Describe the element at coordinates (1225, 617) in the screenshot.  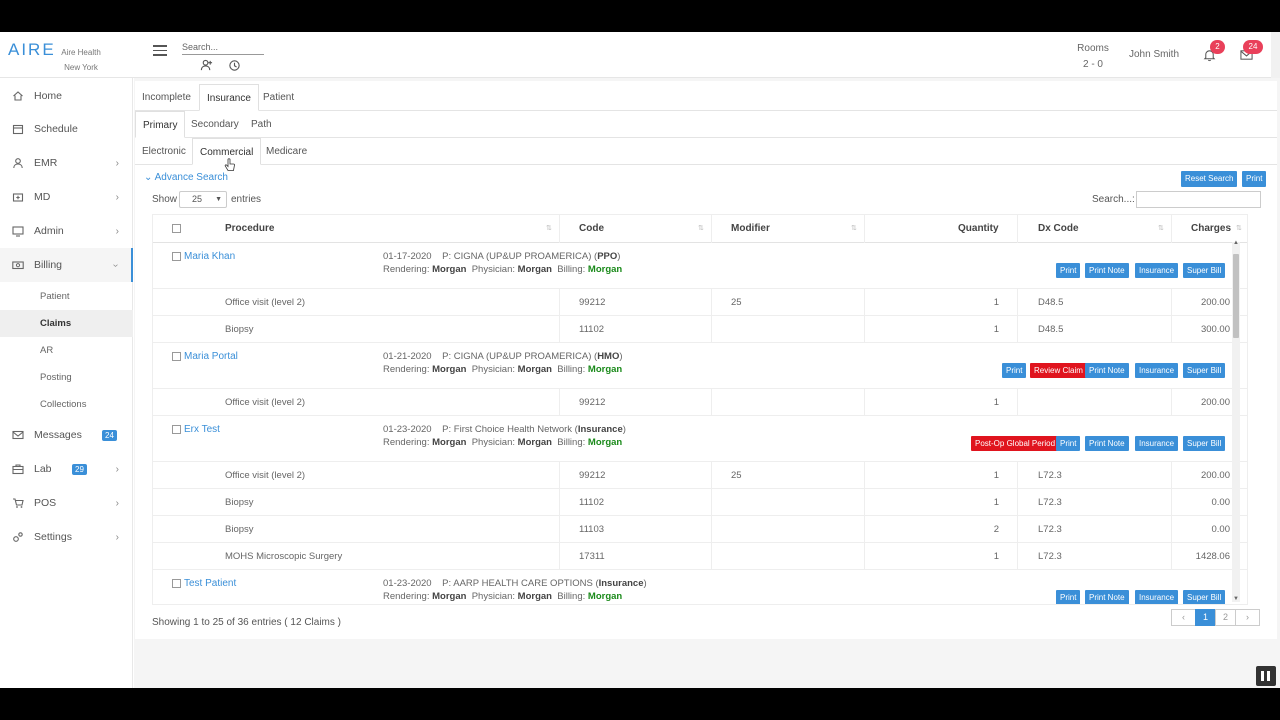
I see `page-2-button: 2` at that location.